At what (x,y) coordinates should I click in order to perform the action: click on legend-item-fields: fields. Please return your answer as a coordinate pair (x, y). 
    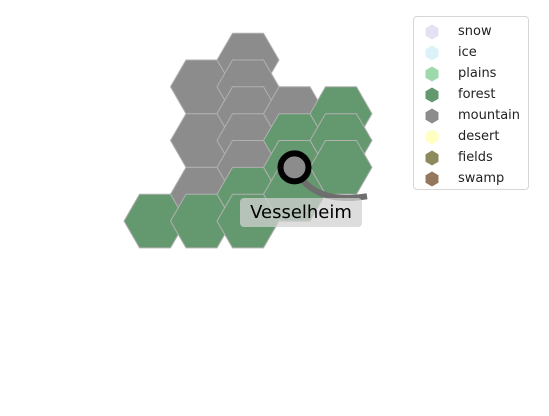
    Looking at the image, I should click on (471, 158).